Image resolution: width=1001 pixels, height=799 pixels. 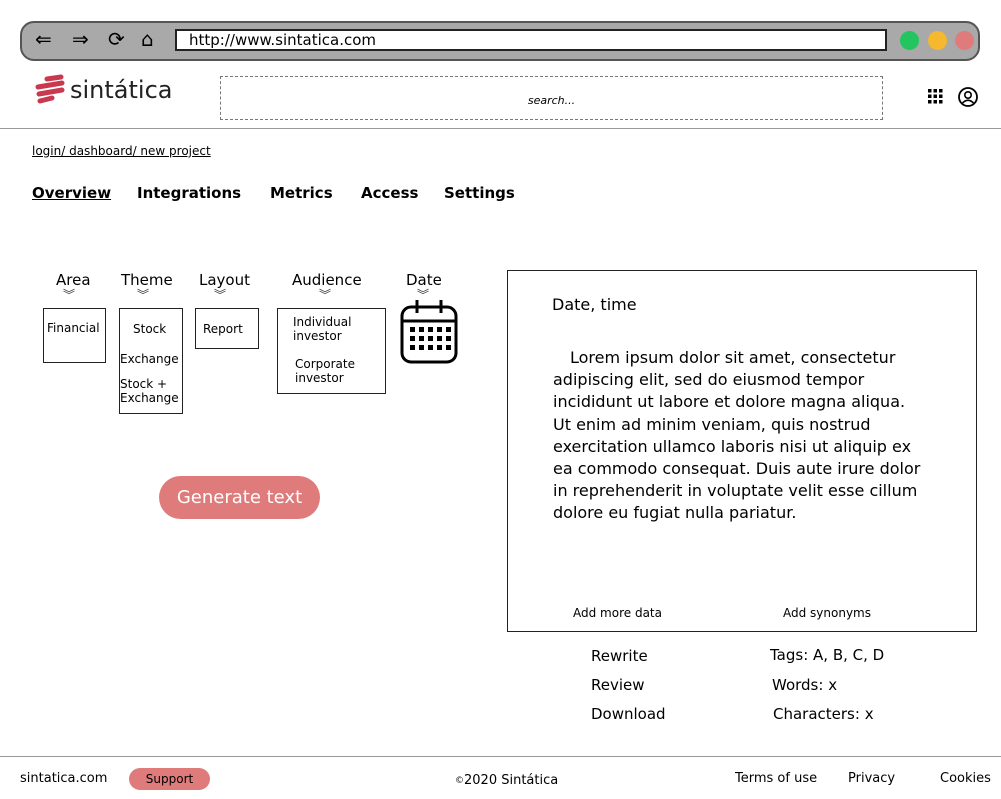 I want to click on character-count: Characters: x, so click(x=823, y=714).